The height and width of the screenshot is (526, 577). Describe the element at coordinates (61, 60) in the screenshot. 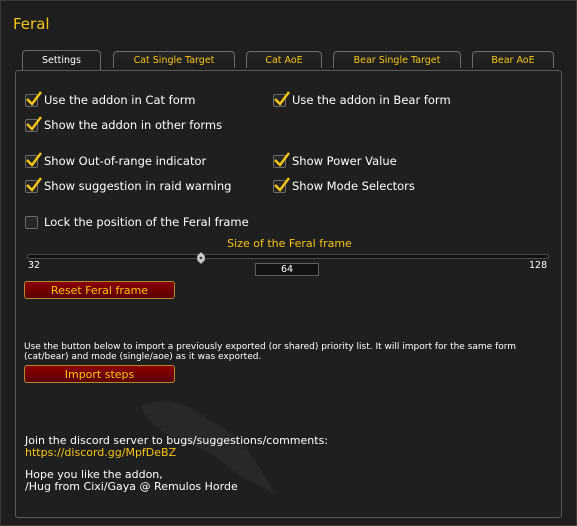

I see `tab-settings: Settings` at that location.